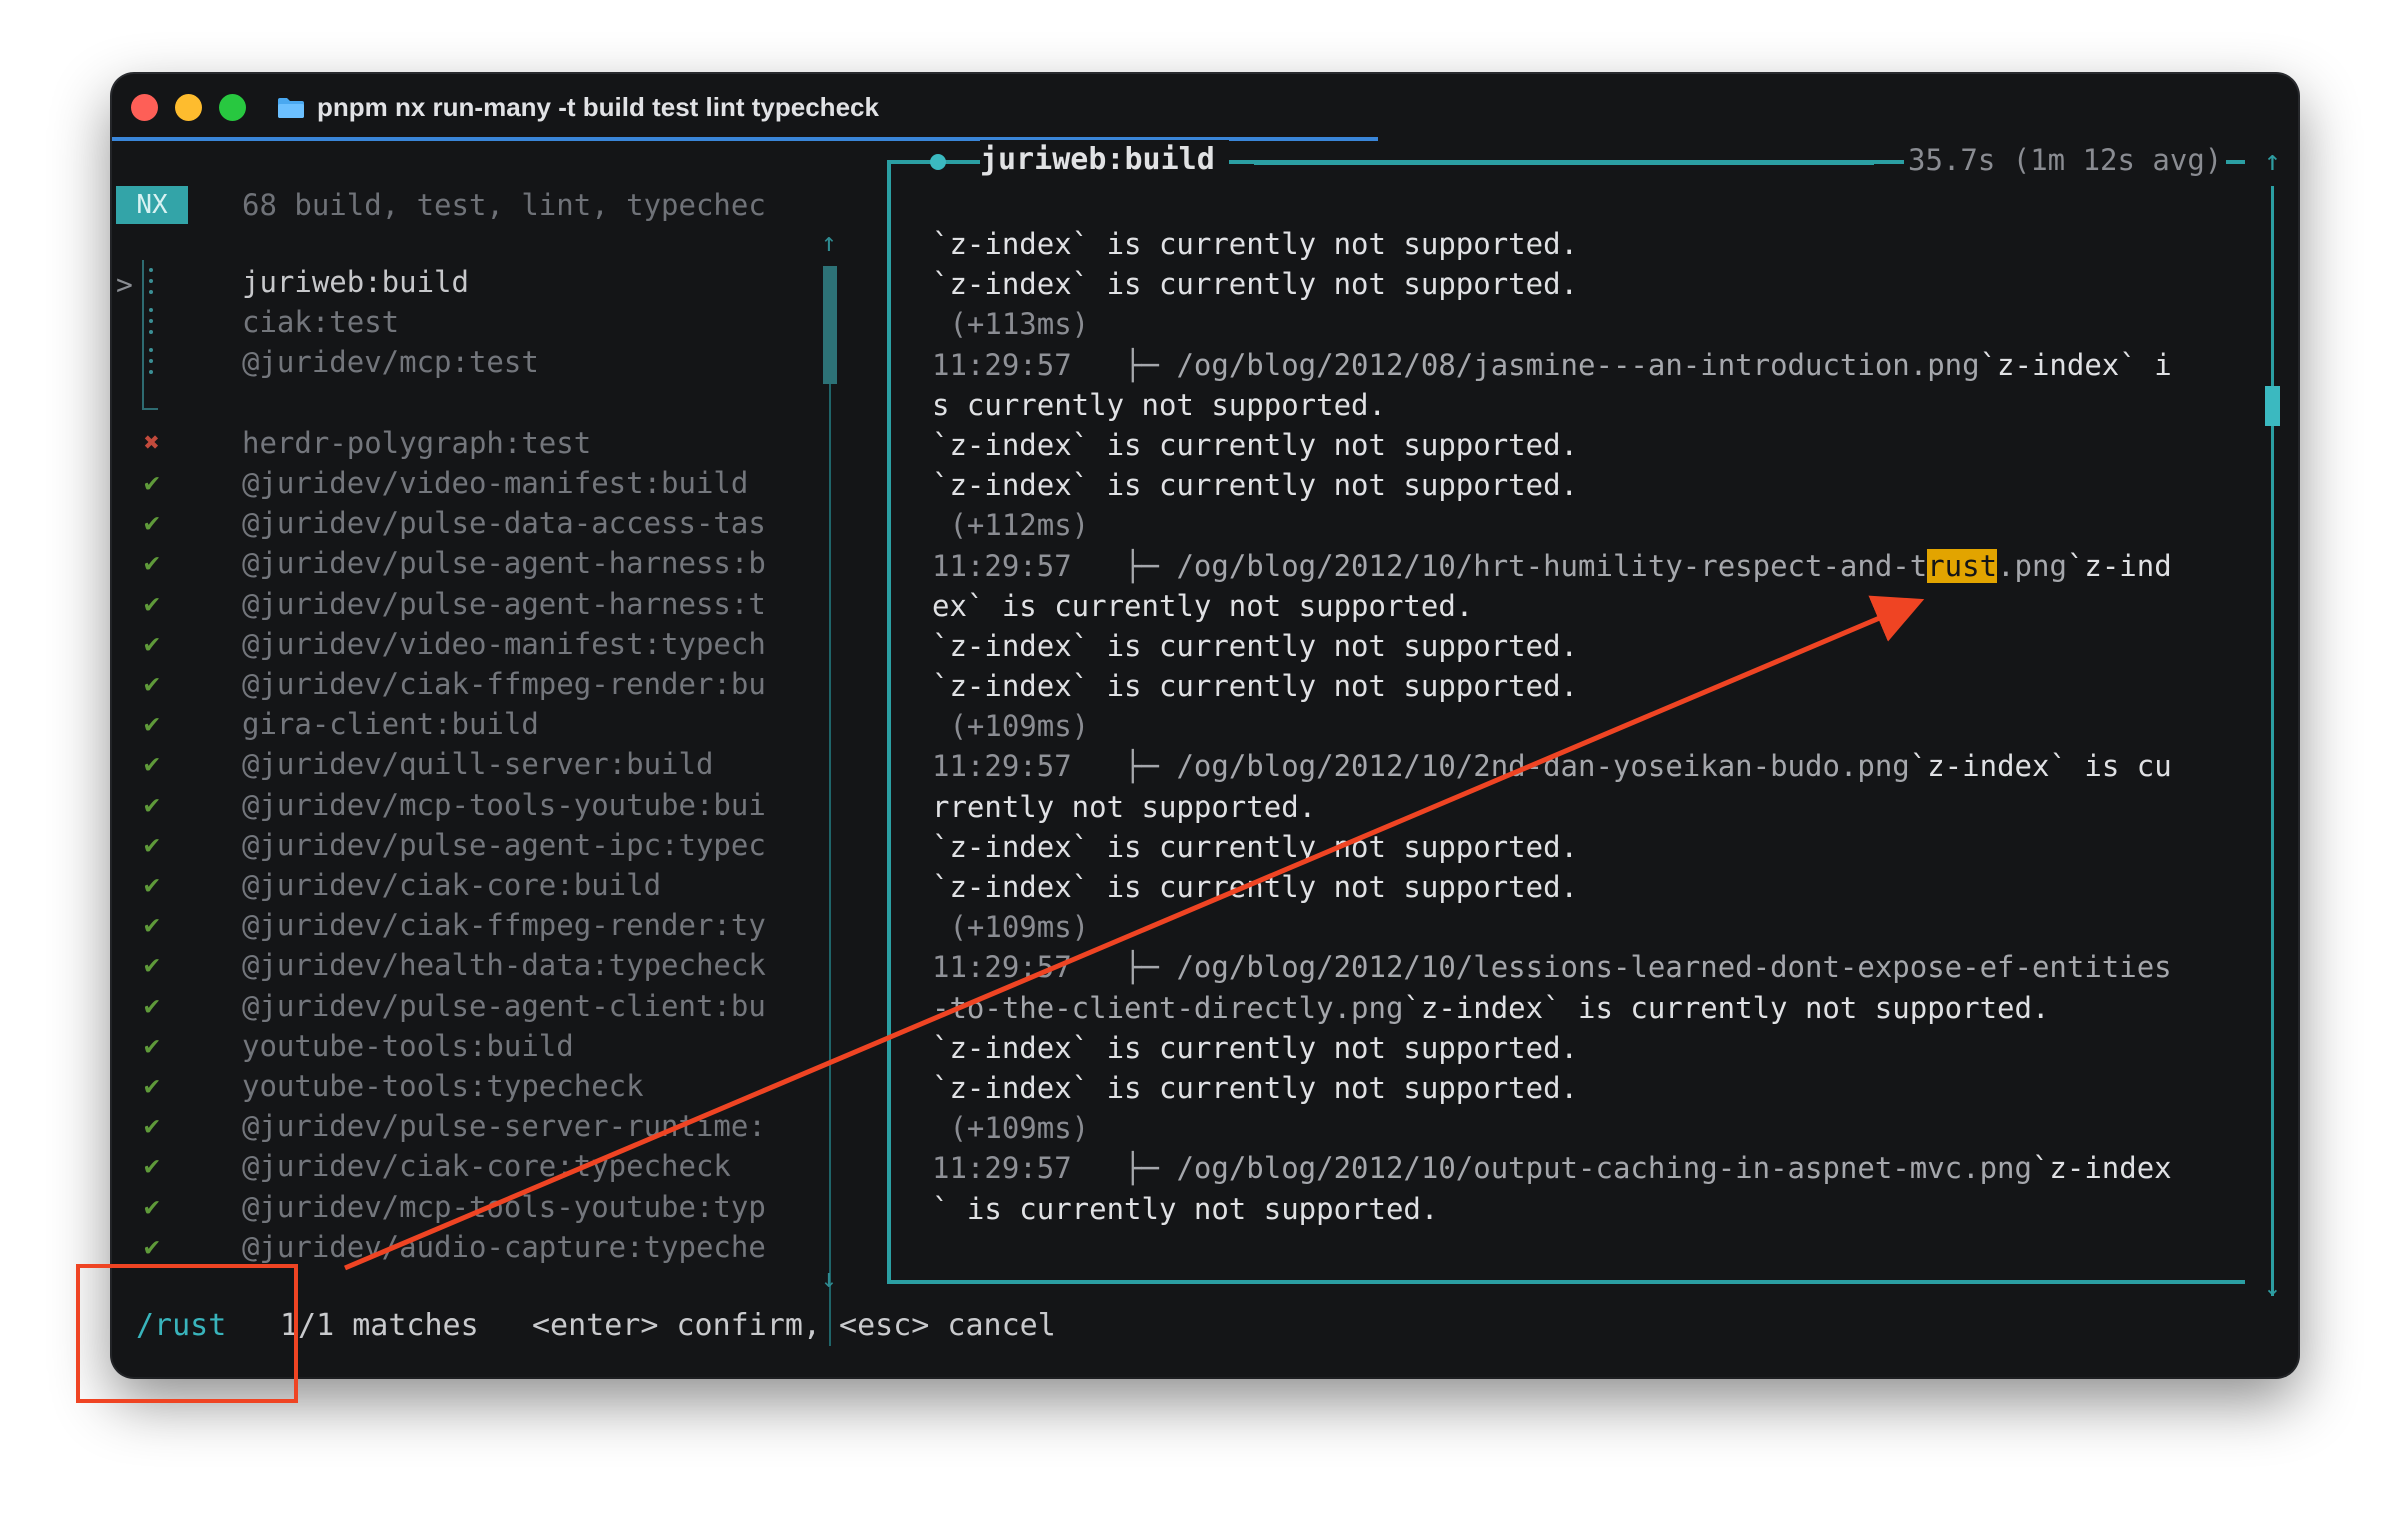 The image size is (2400, 1524). I want to click on task-row: ciak:test, so click(522, 322).